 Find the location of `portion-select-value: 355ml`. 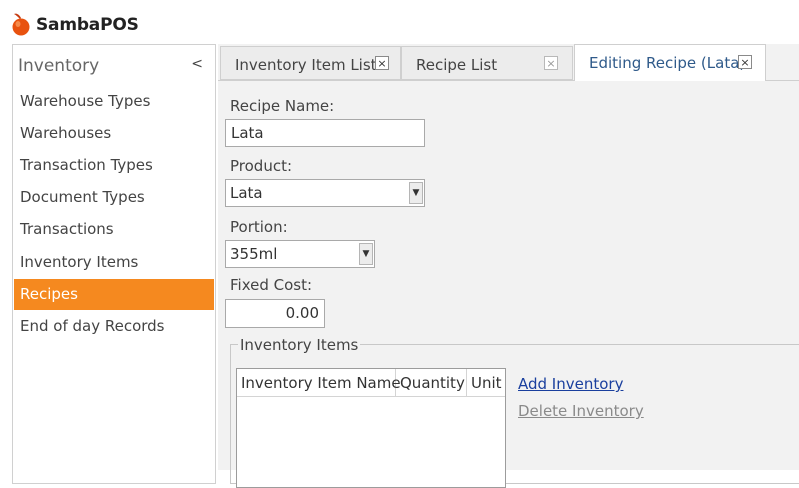

portion-select-value: 355ml is located at coordinates (254, 254).